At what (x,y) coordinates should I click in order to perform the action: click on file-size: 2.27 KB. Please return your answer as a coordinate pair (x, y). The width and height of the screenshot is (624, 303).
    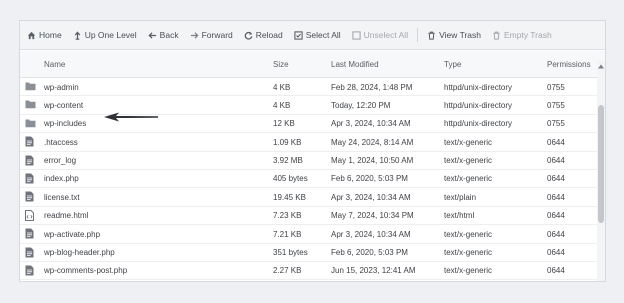
    Looking at the image, I should click on (287, 271).